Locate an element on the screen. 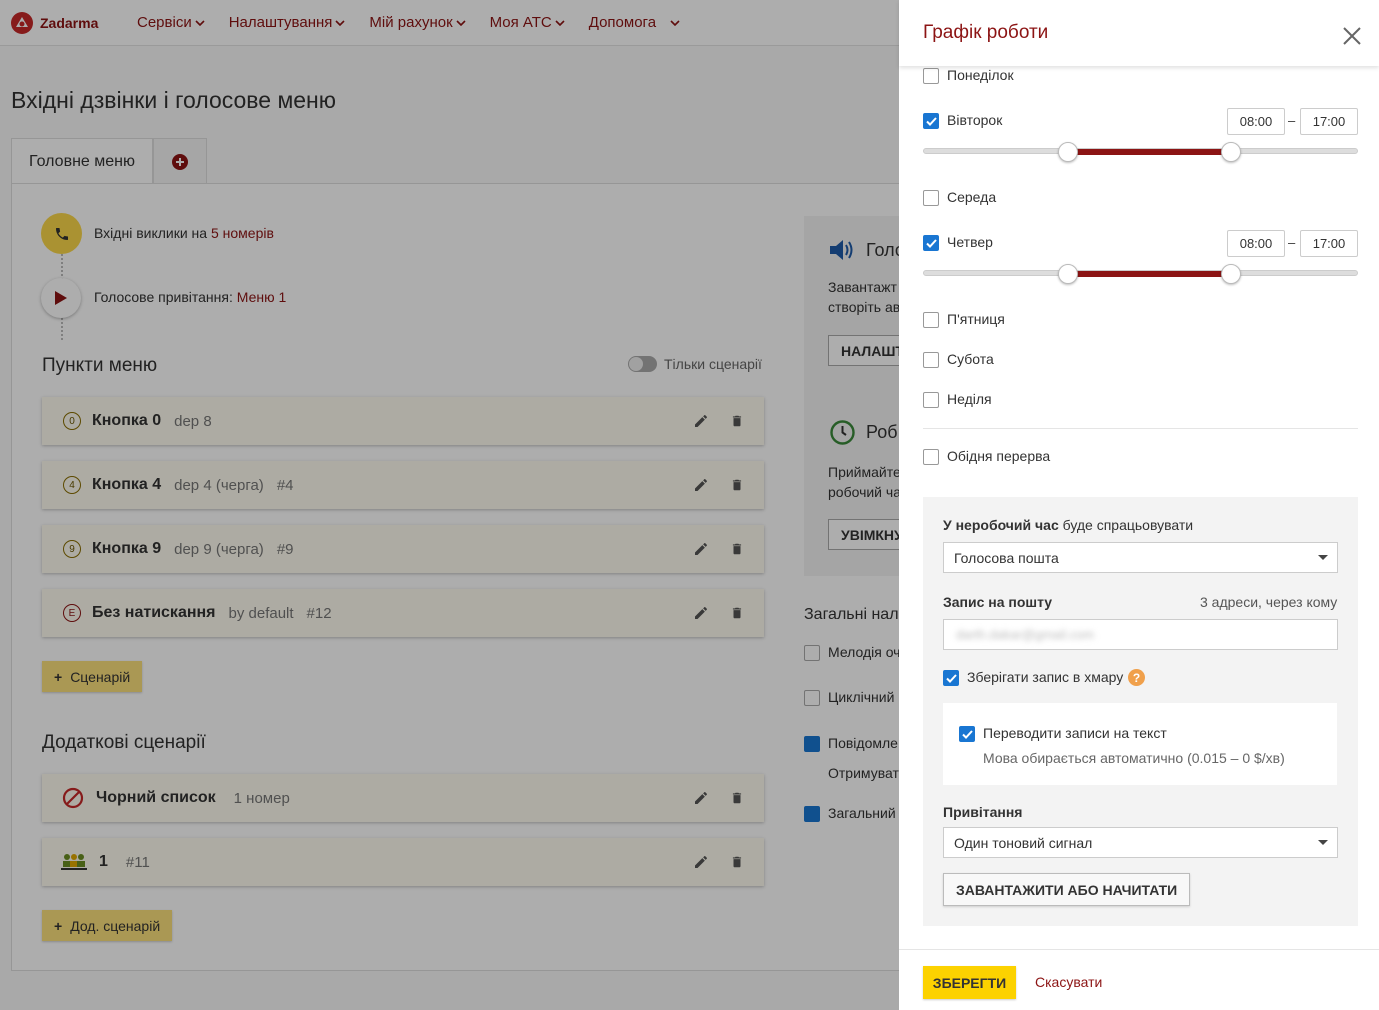 This screenshot has height=1010, width=1379. thursday-label: Четвер is located at coordinates (970, 242).